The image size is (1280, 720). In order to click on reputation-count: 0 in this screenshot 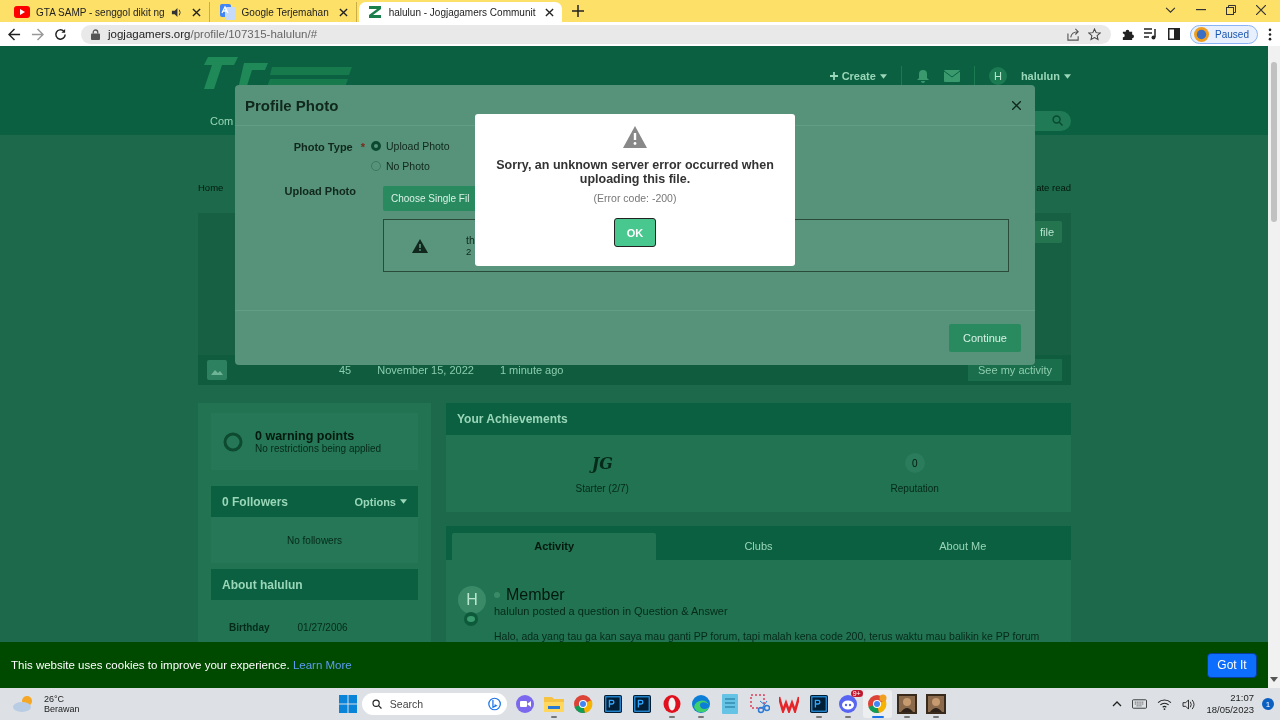, I will do `click(914, 463)`.